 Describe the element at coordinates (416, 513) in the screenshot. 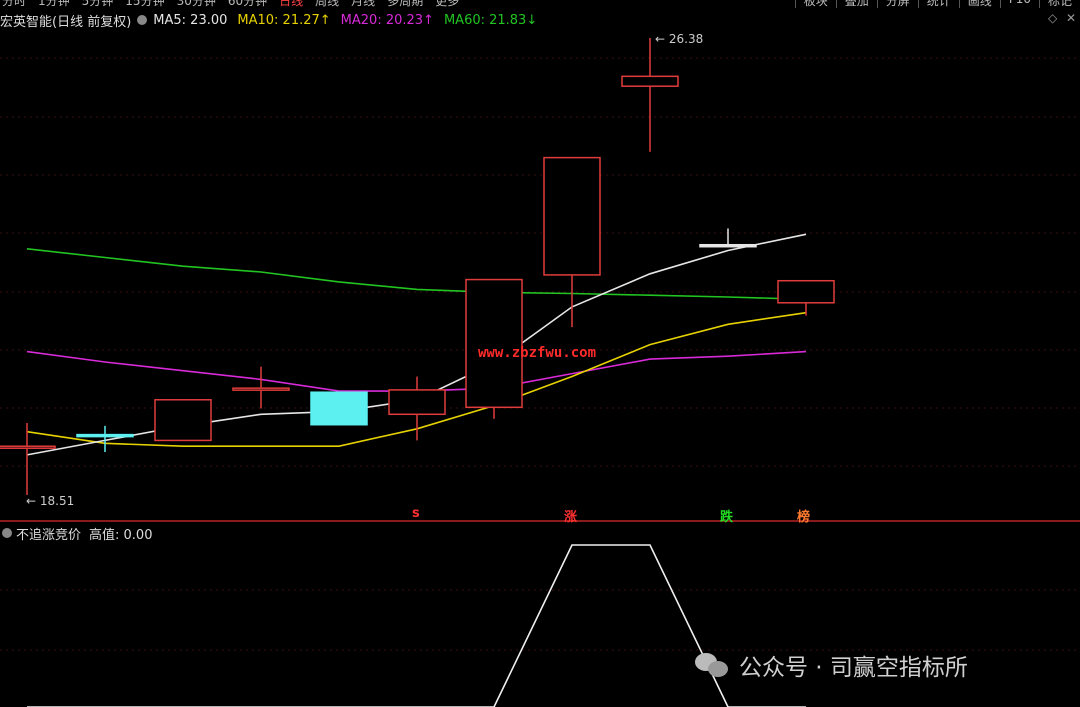

I see `signal-s: s` at that location.